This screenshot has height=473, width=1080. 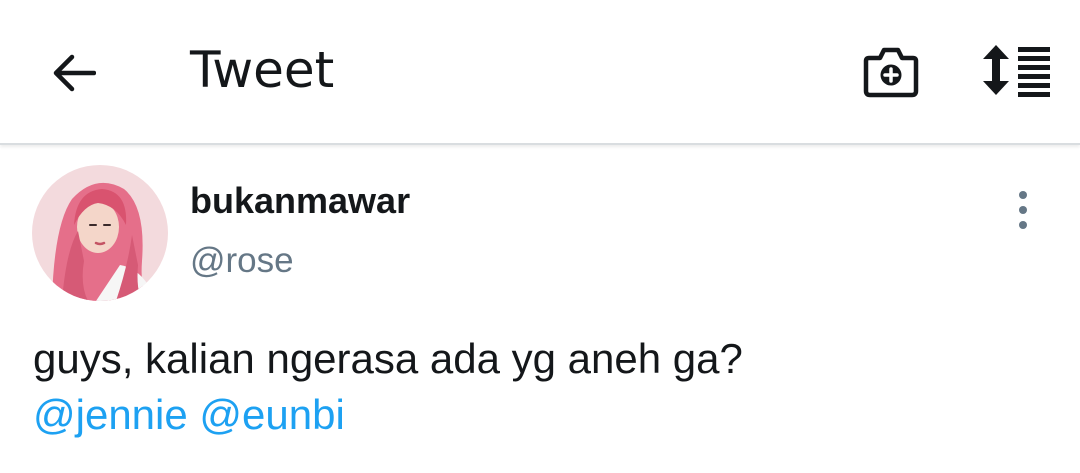 I want to click on sort-list-icon, so click(x=1016, y=71).